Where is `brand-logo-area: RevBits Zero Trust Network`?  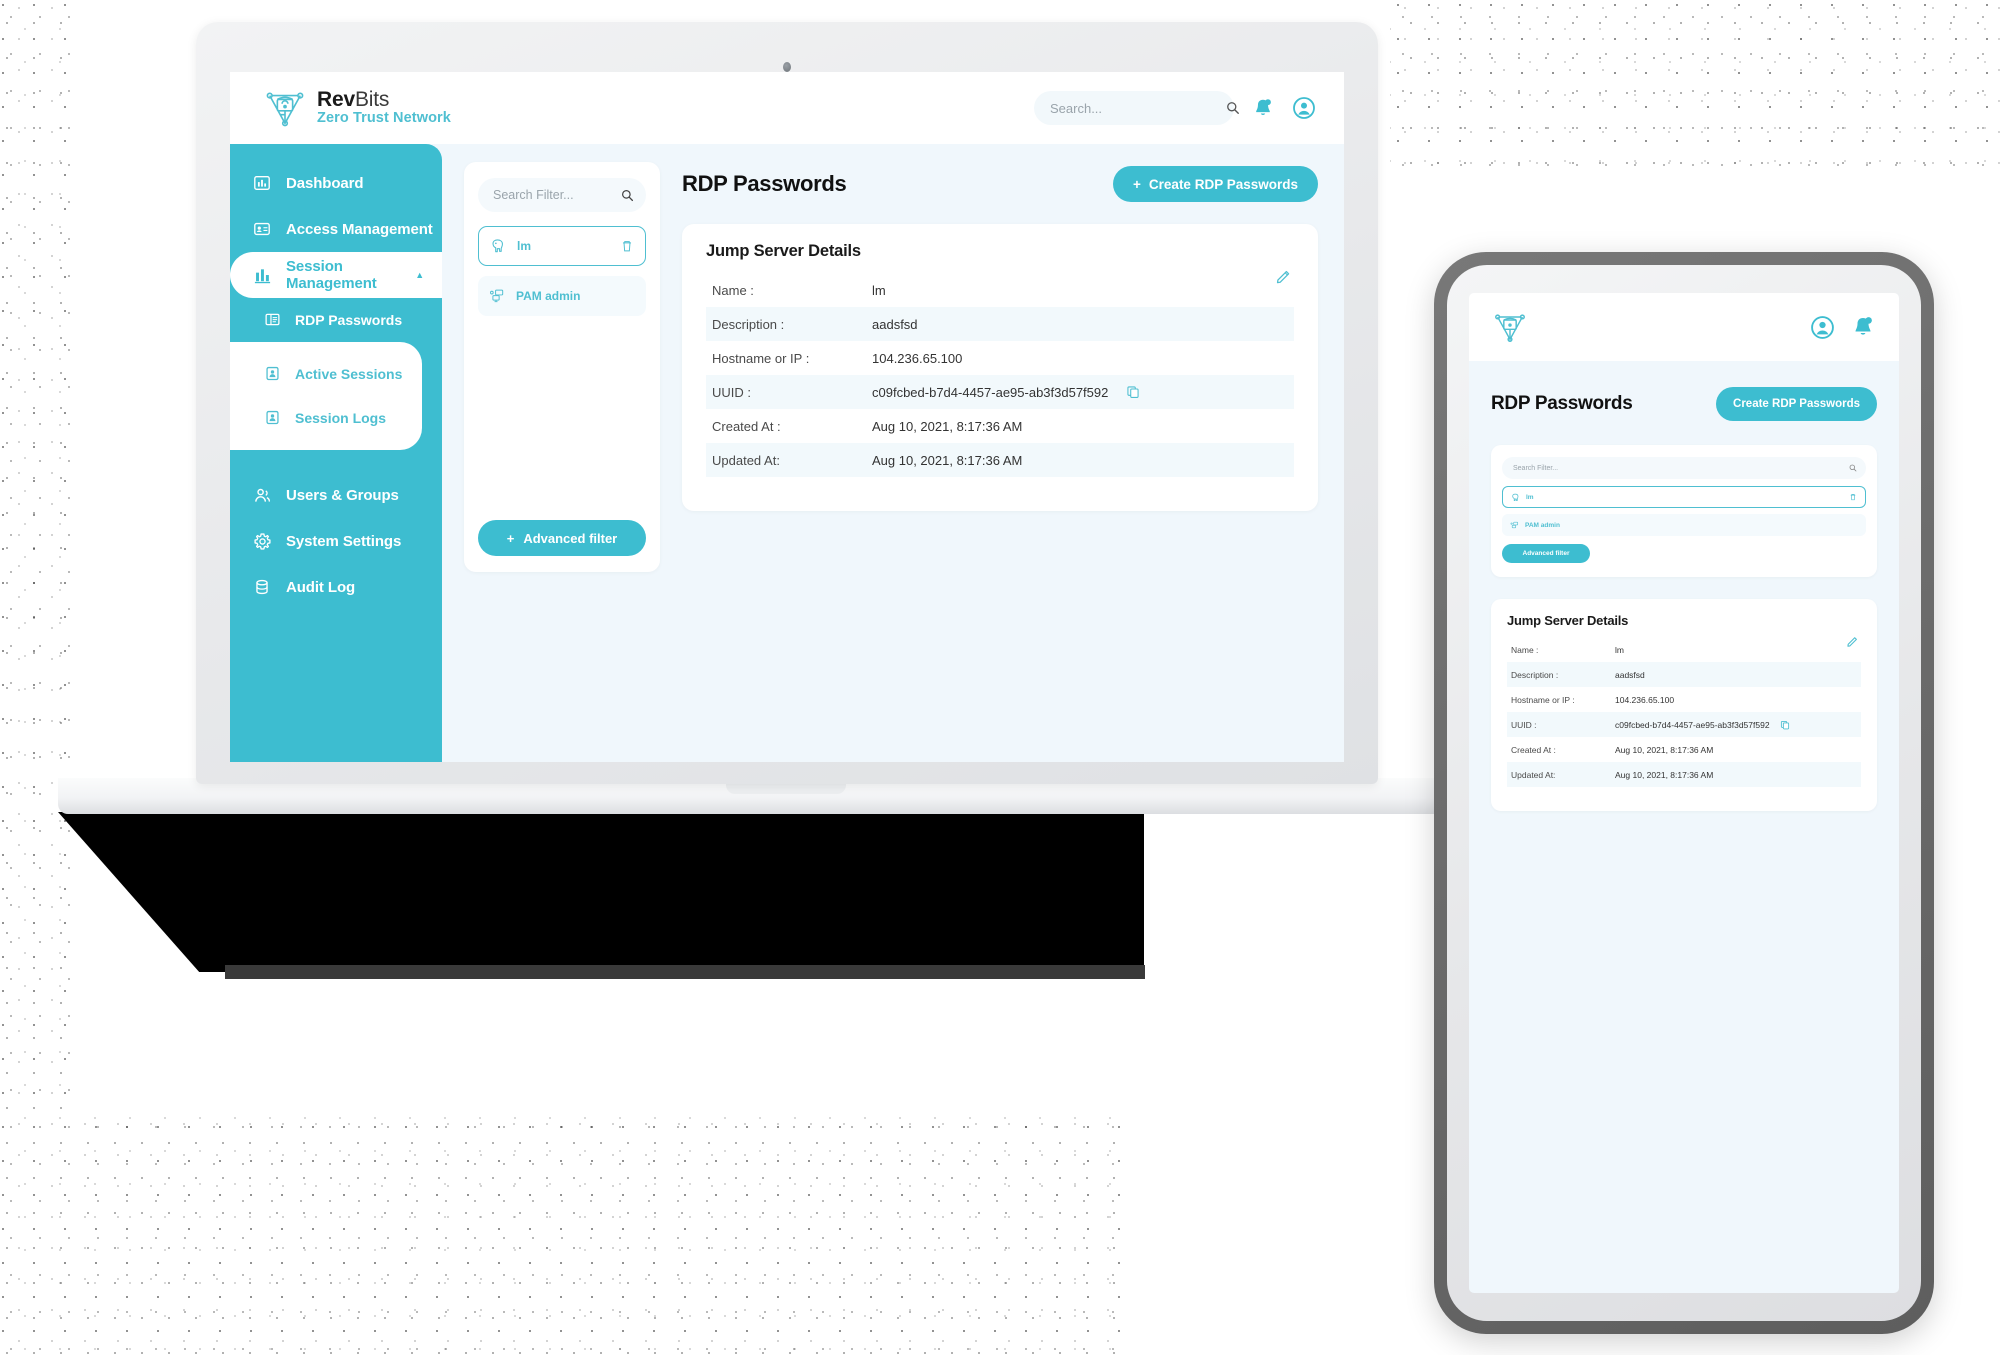
brand-logo-area: RevBits Zero Trust Network is located at coordinates (357, 108).